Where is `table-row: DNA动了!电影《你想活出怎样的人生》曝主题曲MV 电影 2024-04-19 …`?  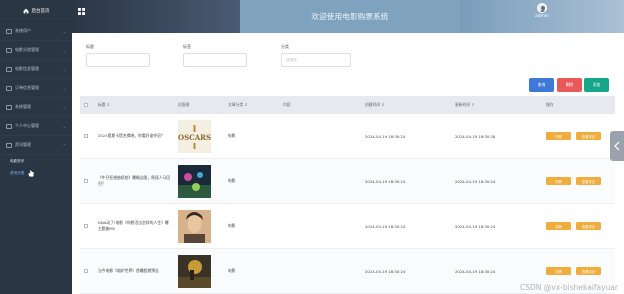
table-row: DNA动了!电影《你想活出怎样的人生》曝主题曲MV 电影 2024-04-19 … is located at coordinates (347, 226).